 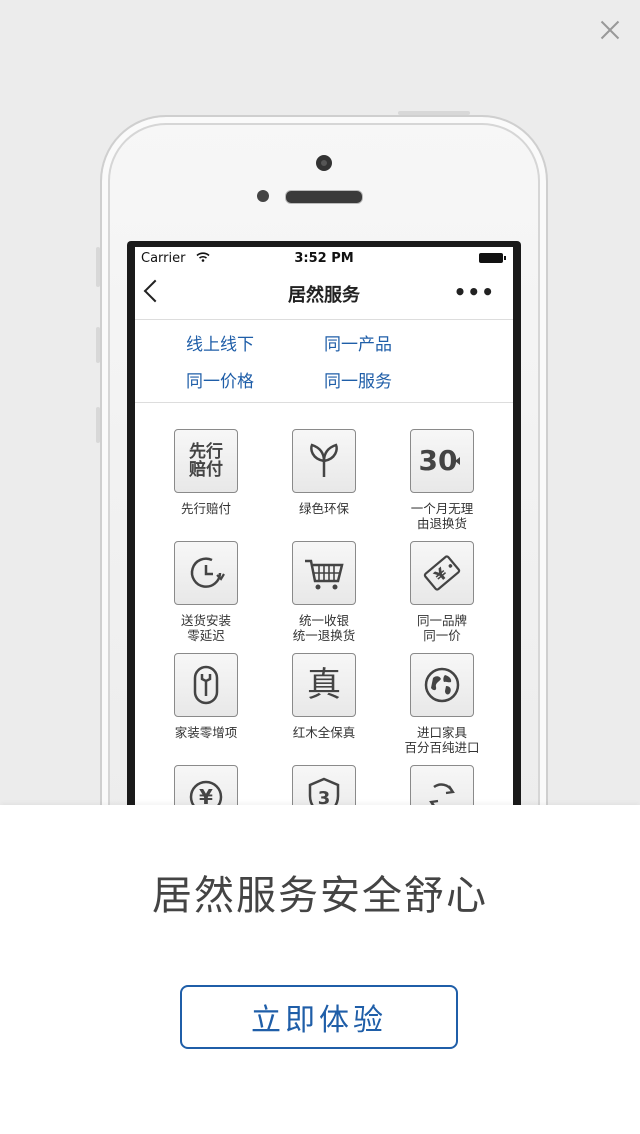 I want to click on service-item: 进口家具 百分百纯进口, so click(x=442, y=704).